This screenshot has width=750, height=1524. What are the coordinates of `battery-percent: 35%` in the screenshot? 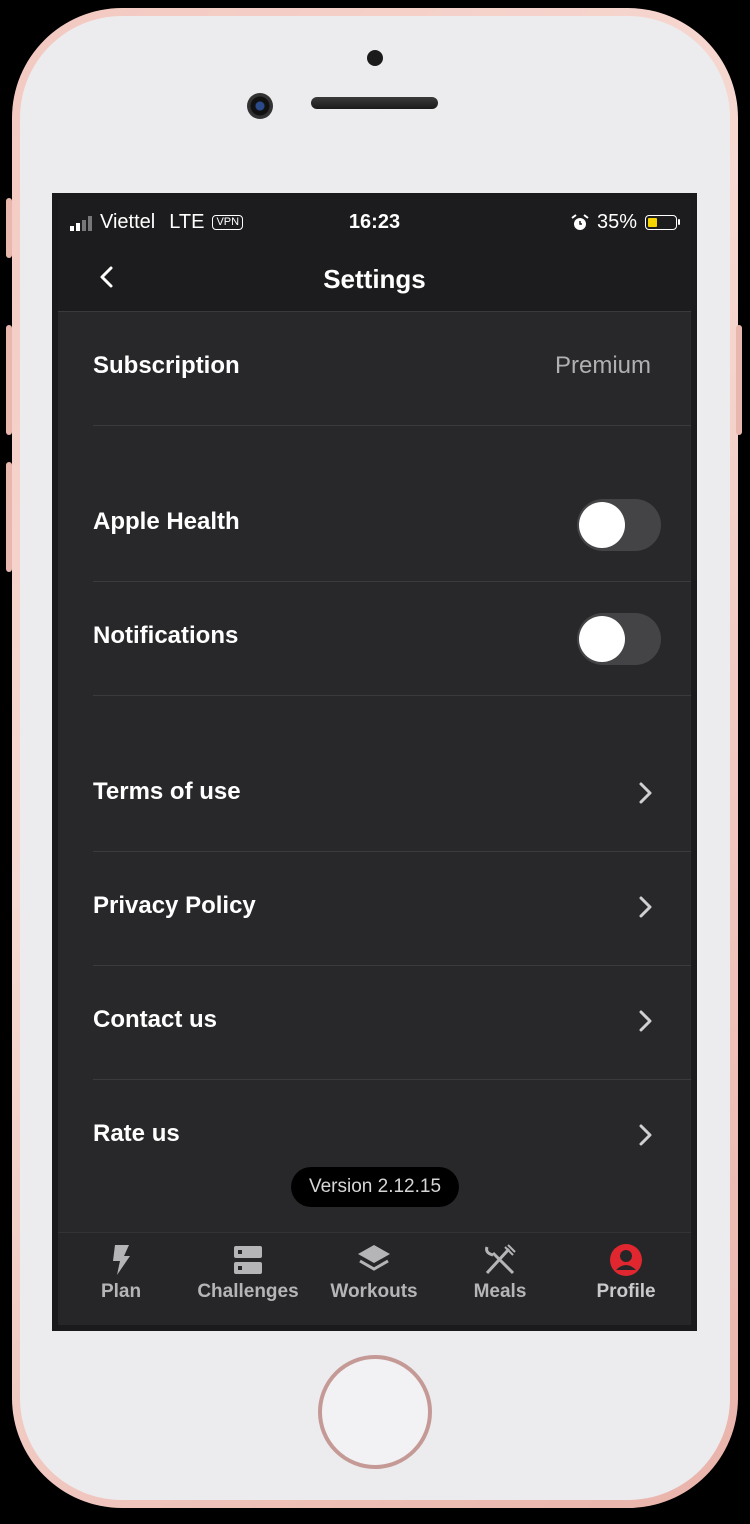 It's located at (616, 222).